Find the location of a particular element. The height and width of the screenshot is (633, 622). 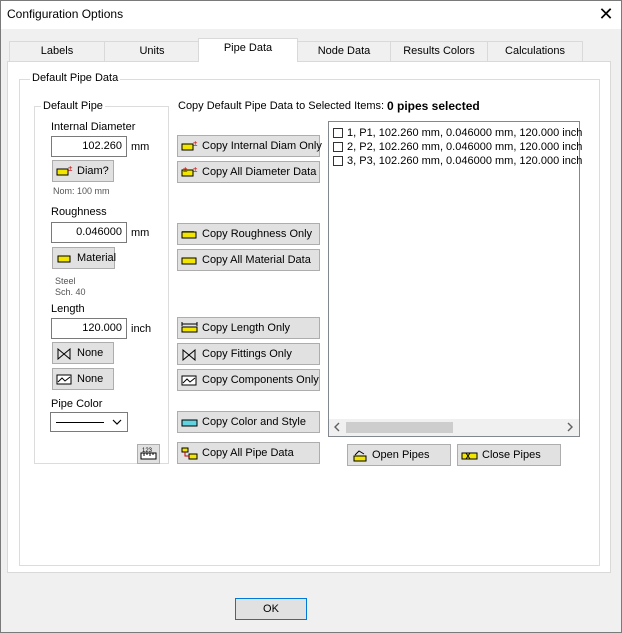

tab-calculations: Calculations is located at coordinates (535, 51).